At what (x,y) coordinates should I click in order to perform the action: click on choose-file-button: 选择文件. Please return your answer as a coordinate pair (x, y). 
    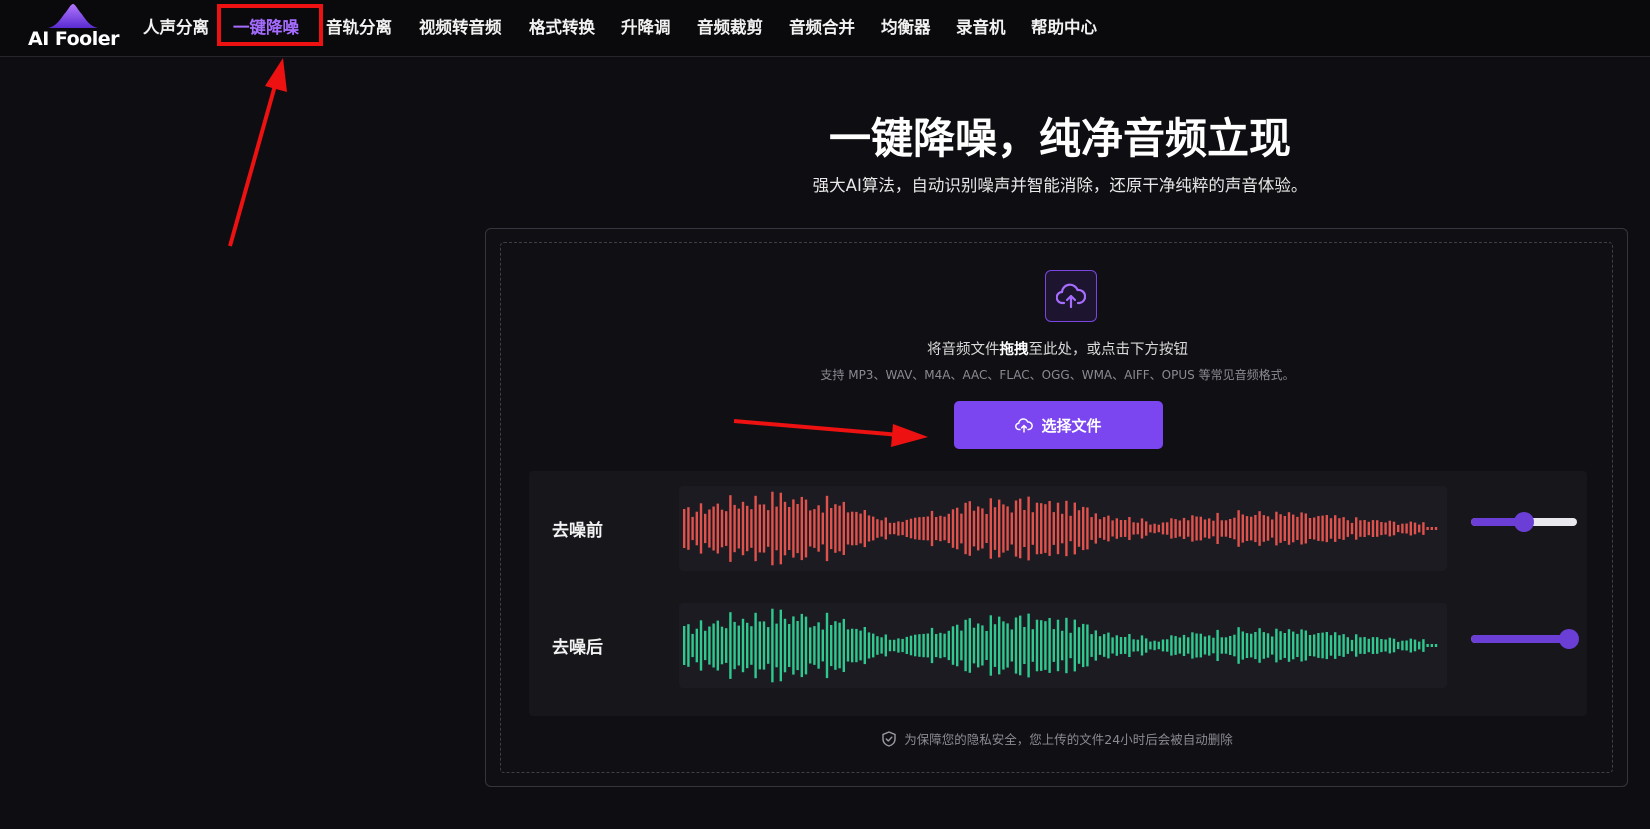
    Looking at the image, I should click on (1058, 425).